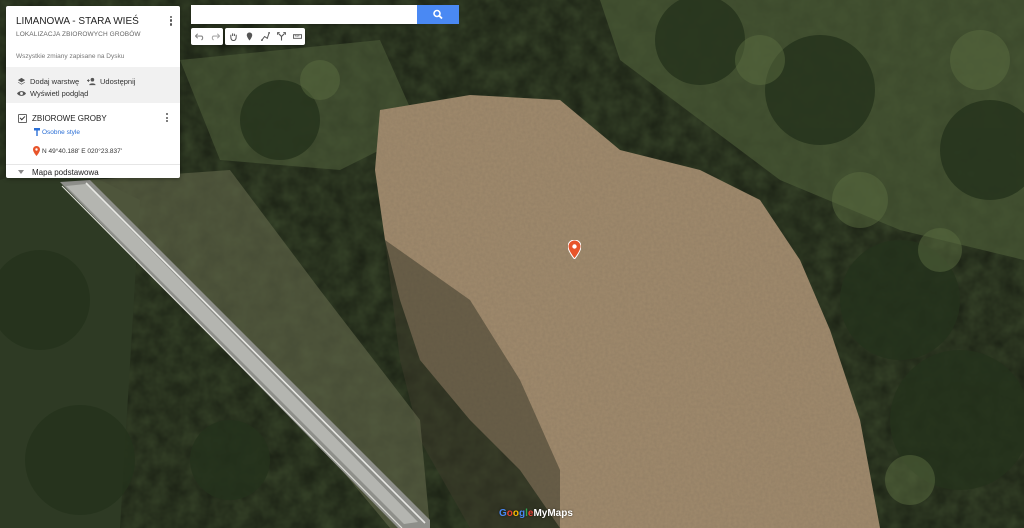 This screenshot has height=528, width=1024. I want to click on preview-label: Wyświetl podgląd, so click(59, 93).